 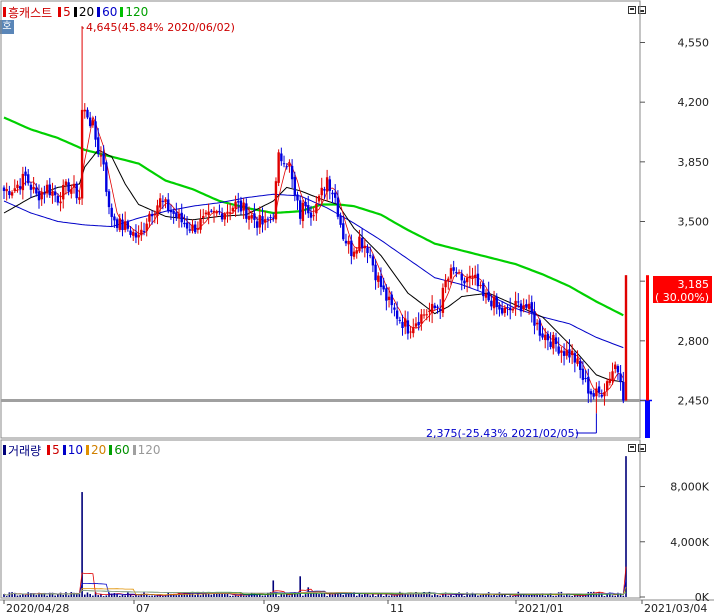 I want to click on price-legend-name-swatch, so click(x=4, y=12).